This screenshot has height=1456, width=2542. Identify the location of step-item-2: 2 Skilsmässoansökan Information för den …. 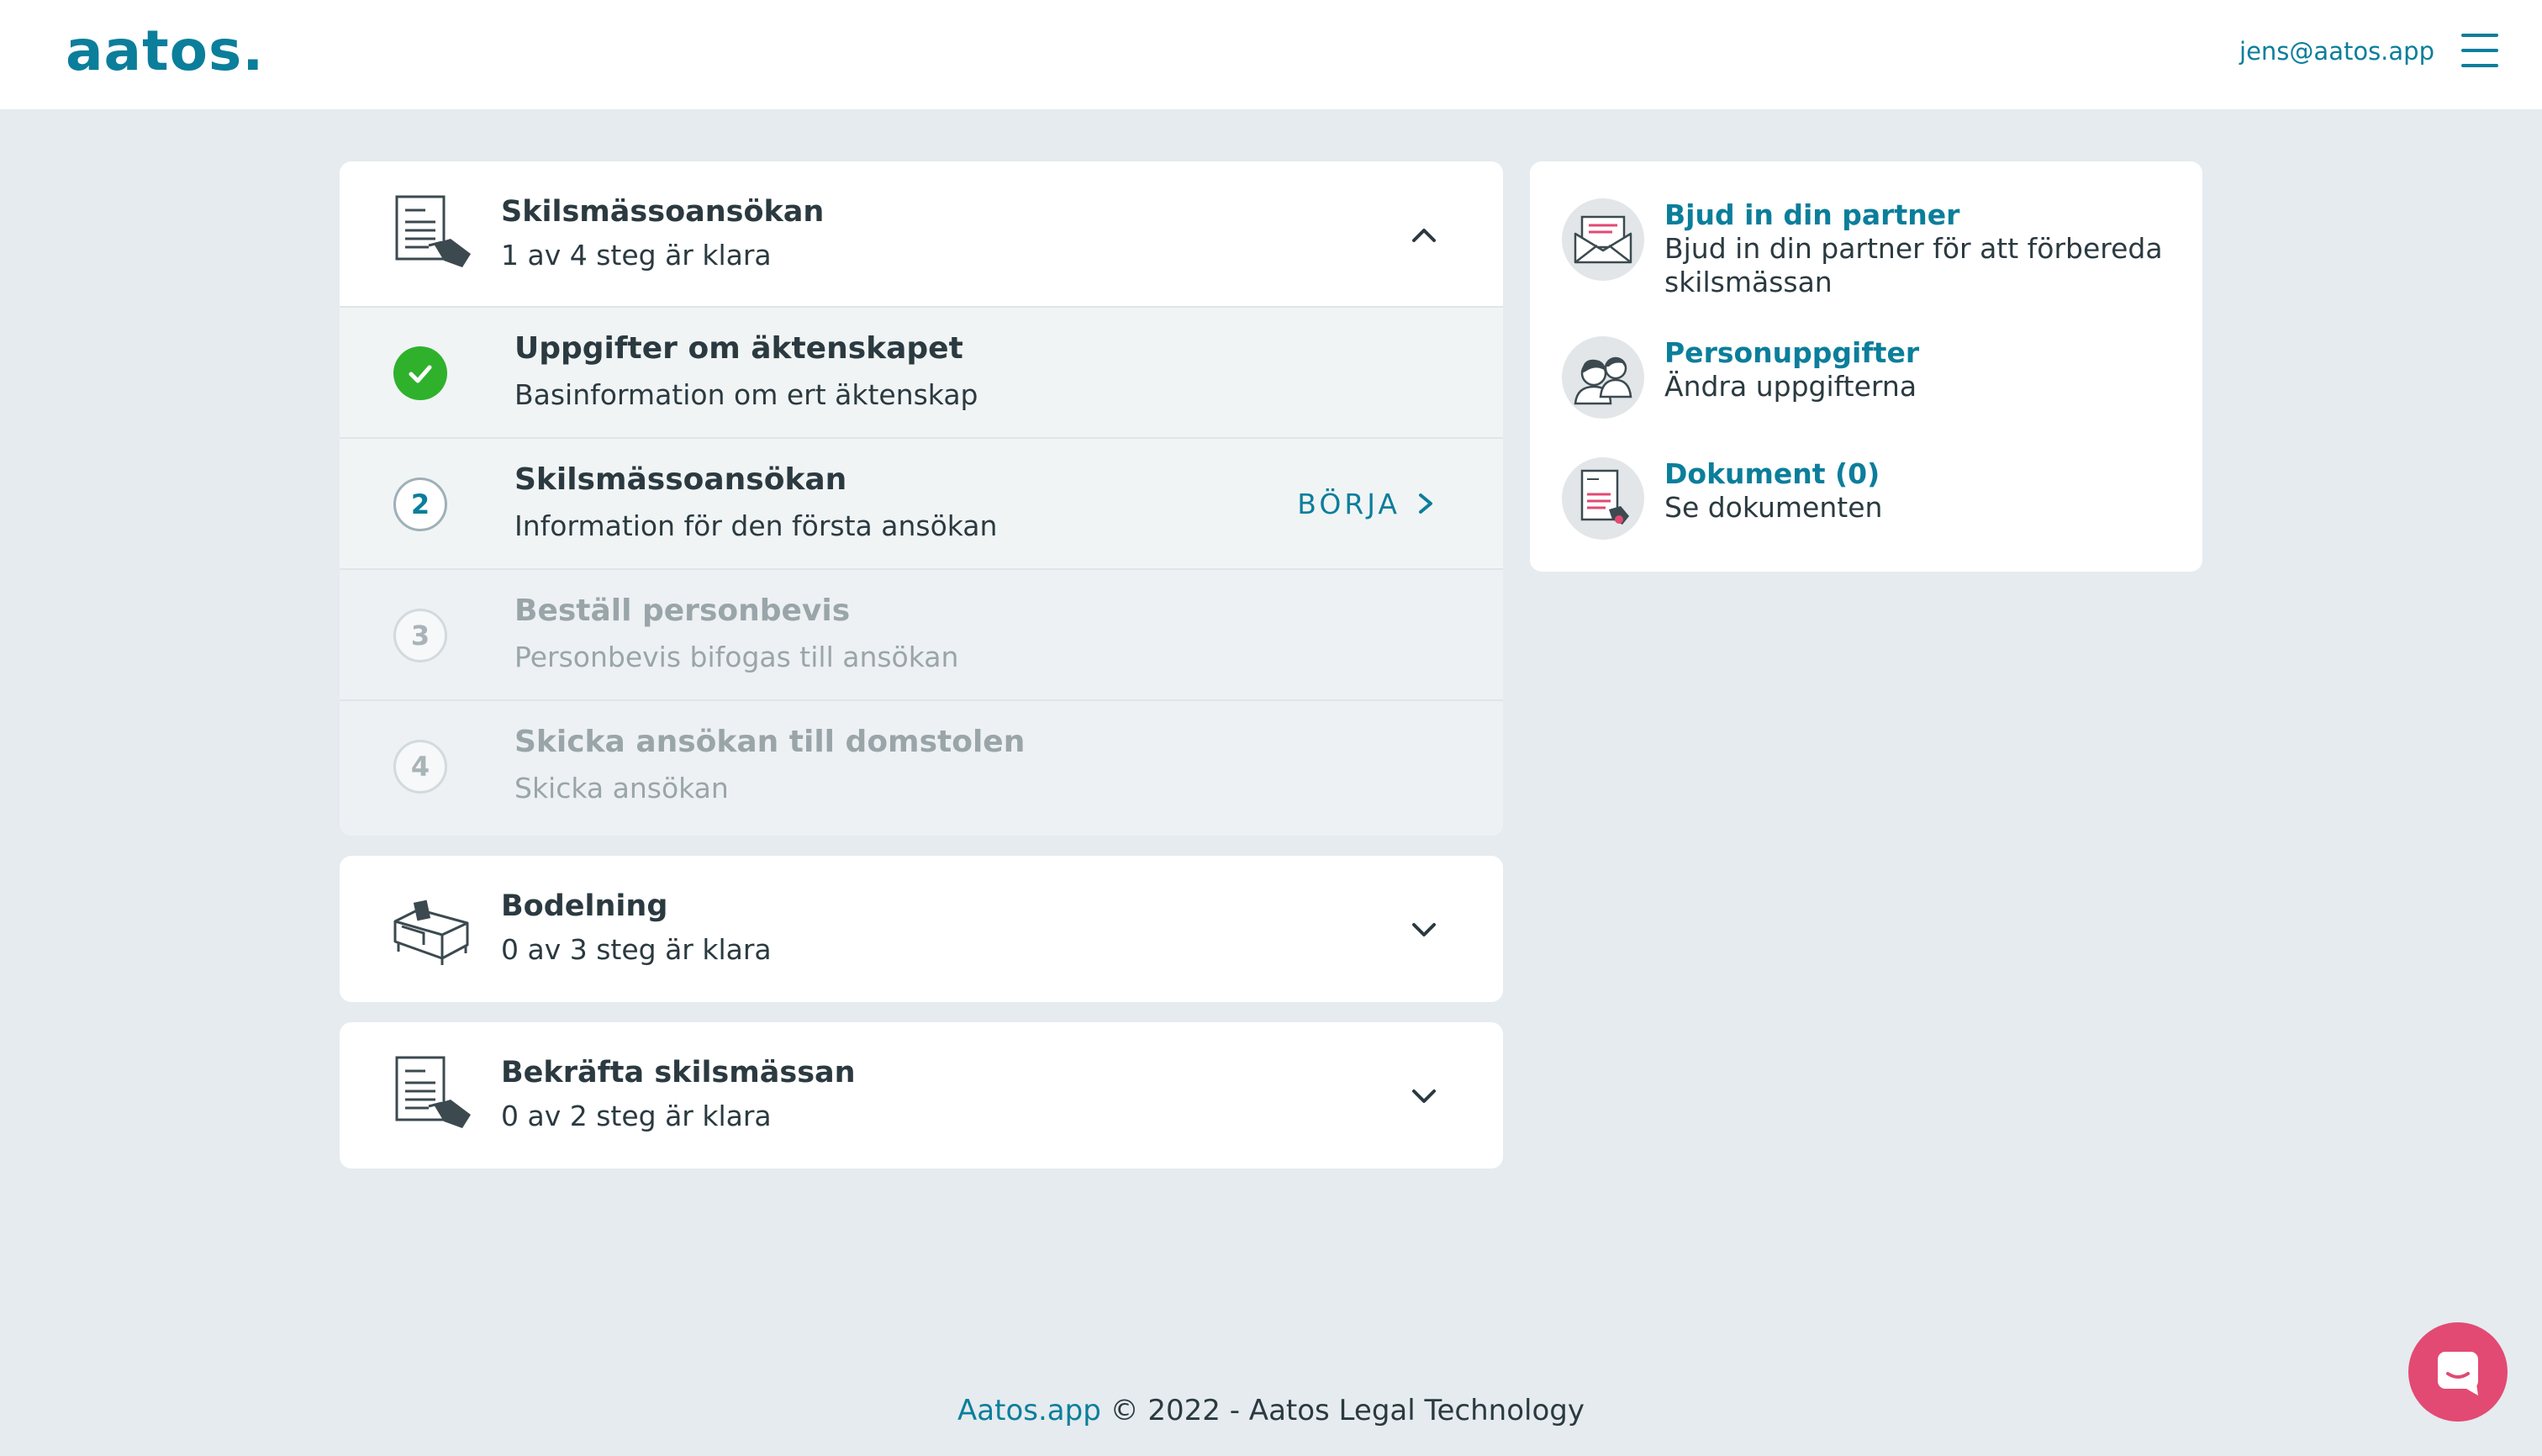
(921, 502).